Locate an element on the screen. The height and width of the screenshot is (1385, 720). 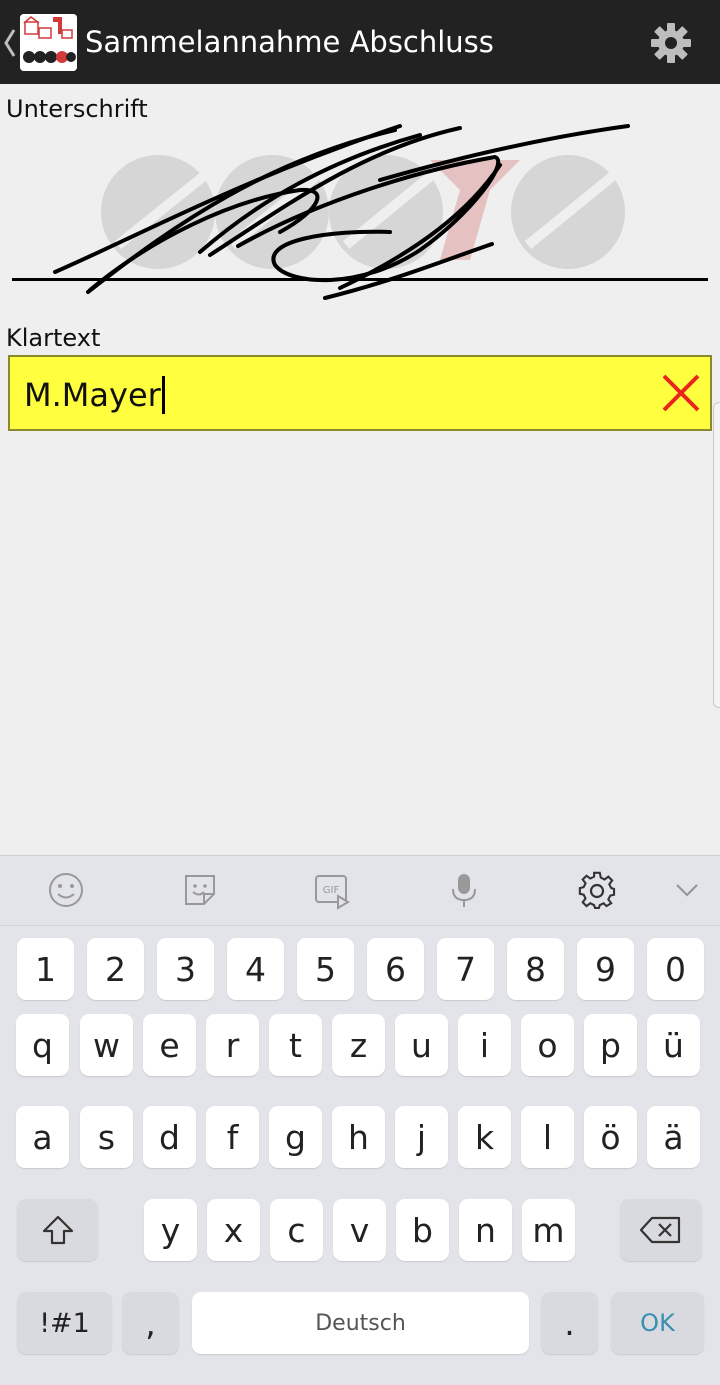
key-f: f is located at coordinates (232, 1137).